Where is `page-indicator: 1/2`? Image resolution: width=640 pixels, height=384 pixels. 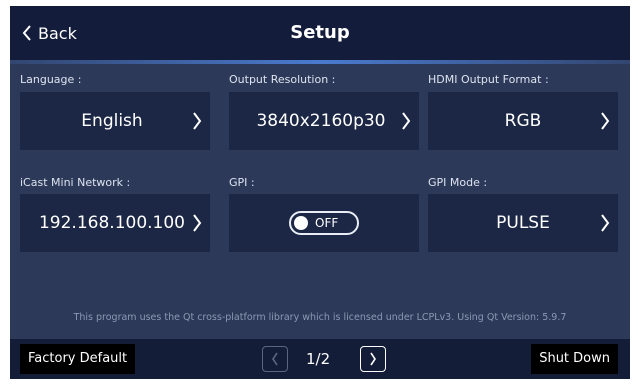
page-indicator: 1/2 is located at coordinates (318, 359).